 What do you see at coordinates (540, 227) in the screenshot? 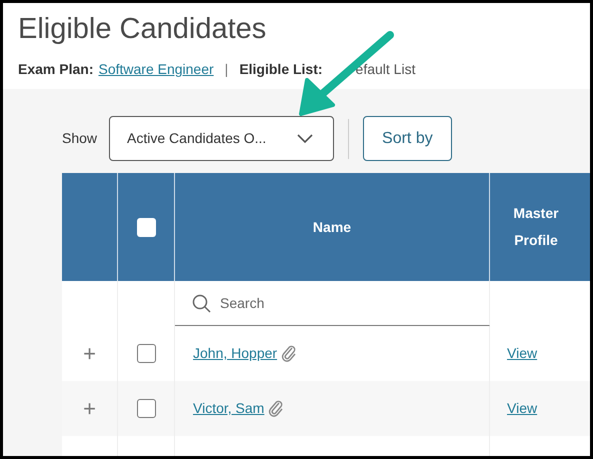
I see `column-header: Master Profile` at bounding box center [540, 227].